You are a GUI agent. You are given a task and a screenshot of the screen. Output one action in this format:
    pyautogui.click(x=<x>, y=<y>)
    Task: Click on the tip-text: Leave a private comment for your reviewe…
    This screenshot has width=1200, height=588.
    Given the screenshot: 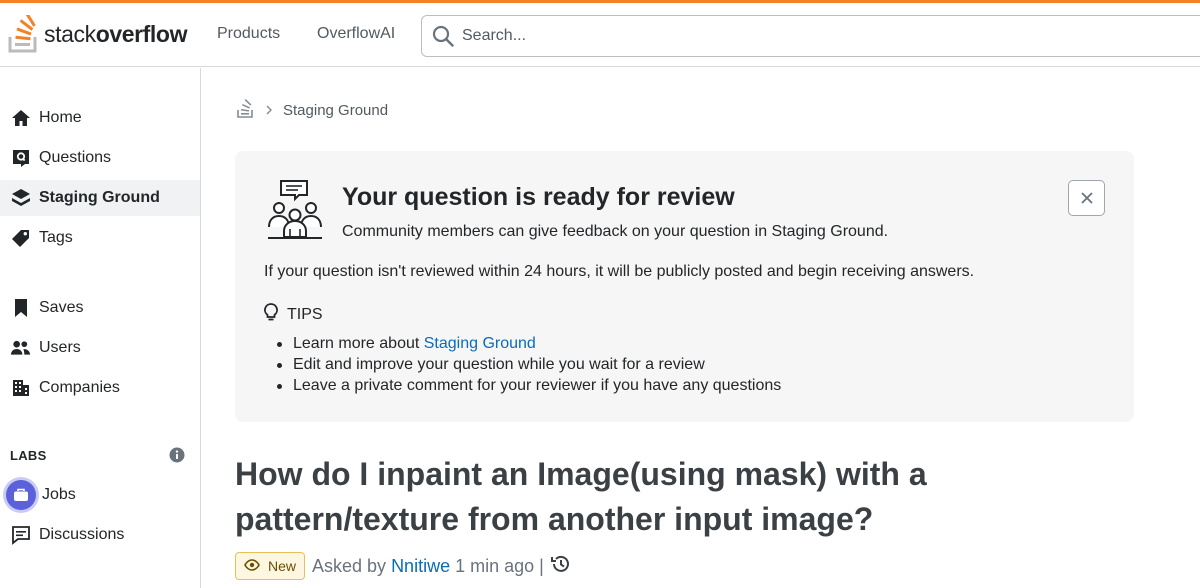 What is the action you would take?
    pyautogui.click(x=537, y=385)
    